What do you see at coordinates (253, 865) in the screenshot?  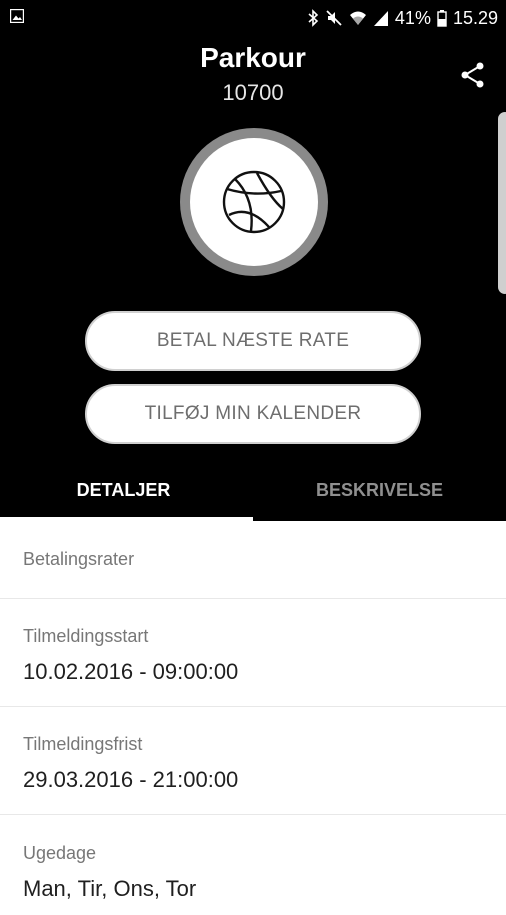 I see `list-item-weekdays: Ugedage Man, Tir, Ons, Tor` at bounding box center [253, 865].